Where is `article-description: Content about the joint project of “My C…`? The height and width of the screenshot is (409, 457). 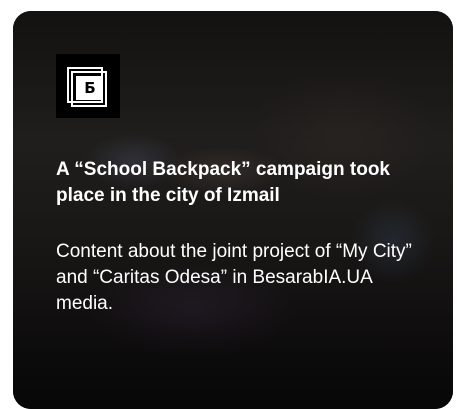 article-description: Content about the joint project of “My C… is located at coordinates (234, 277).